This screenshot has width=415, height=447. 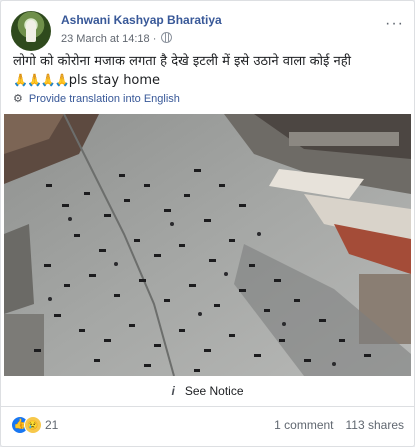 I want to click on post-text-line2-label: pls stay home, so click(x=114, y=80).